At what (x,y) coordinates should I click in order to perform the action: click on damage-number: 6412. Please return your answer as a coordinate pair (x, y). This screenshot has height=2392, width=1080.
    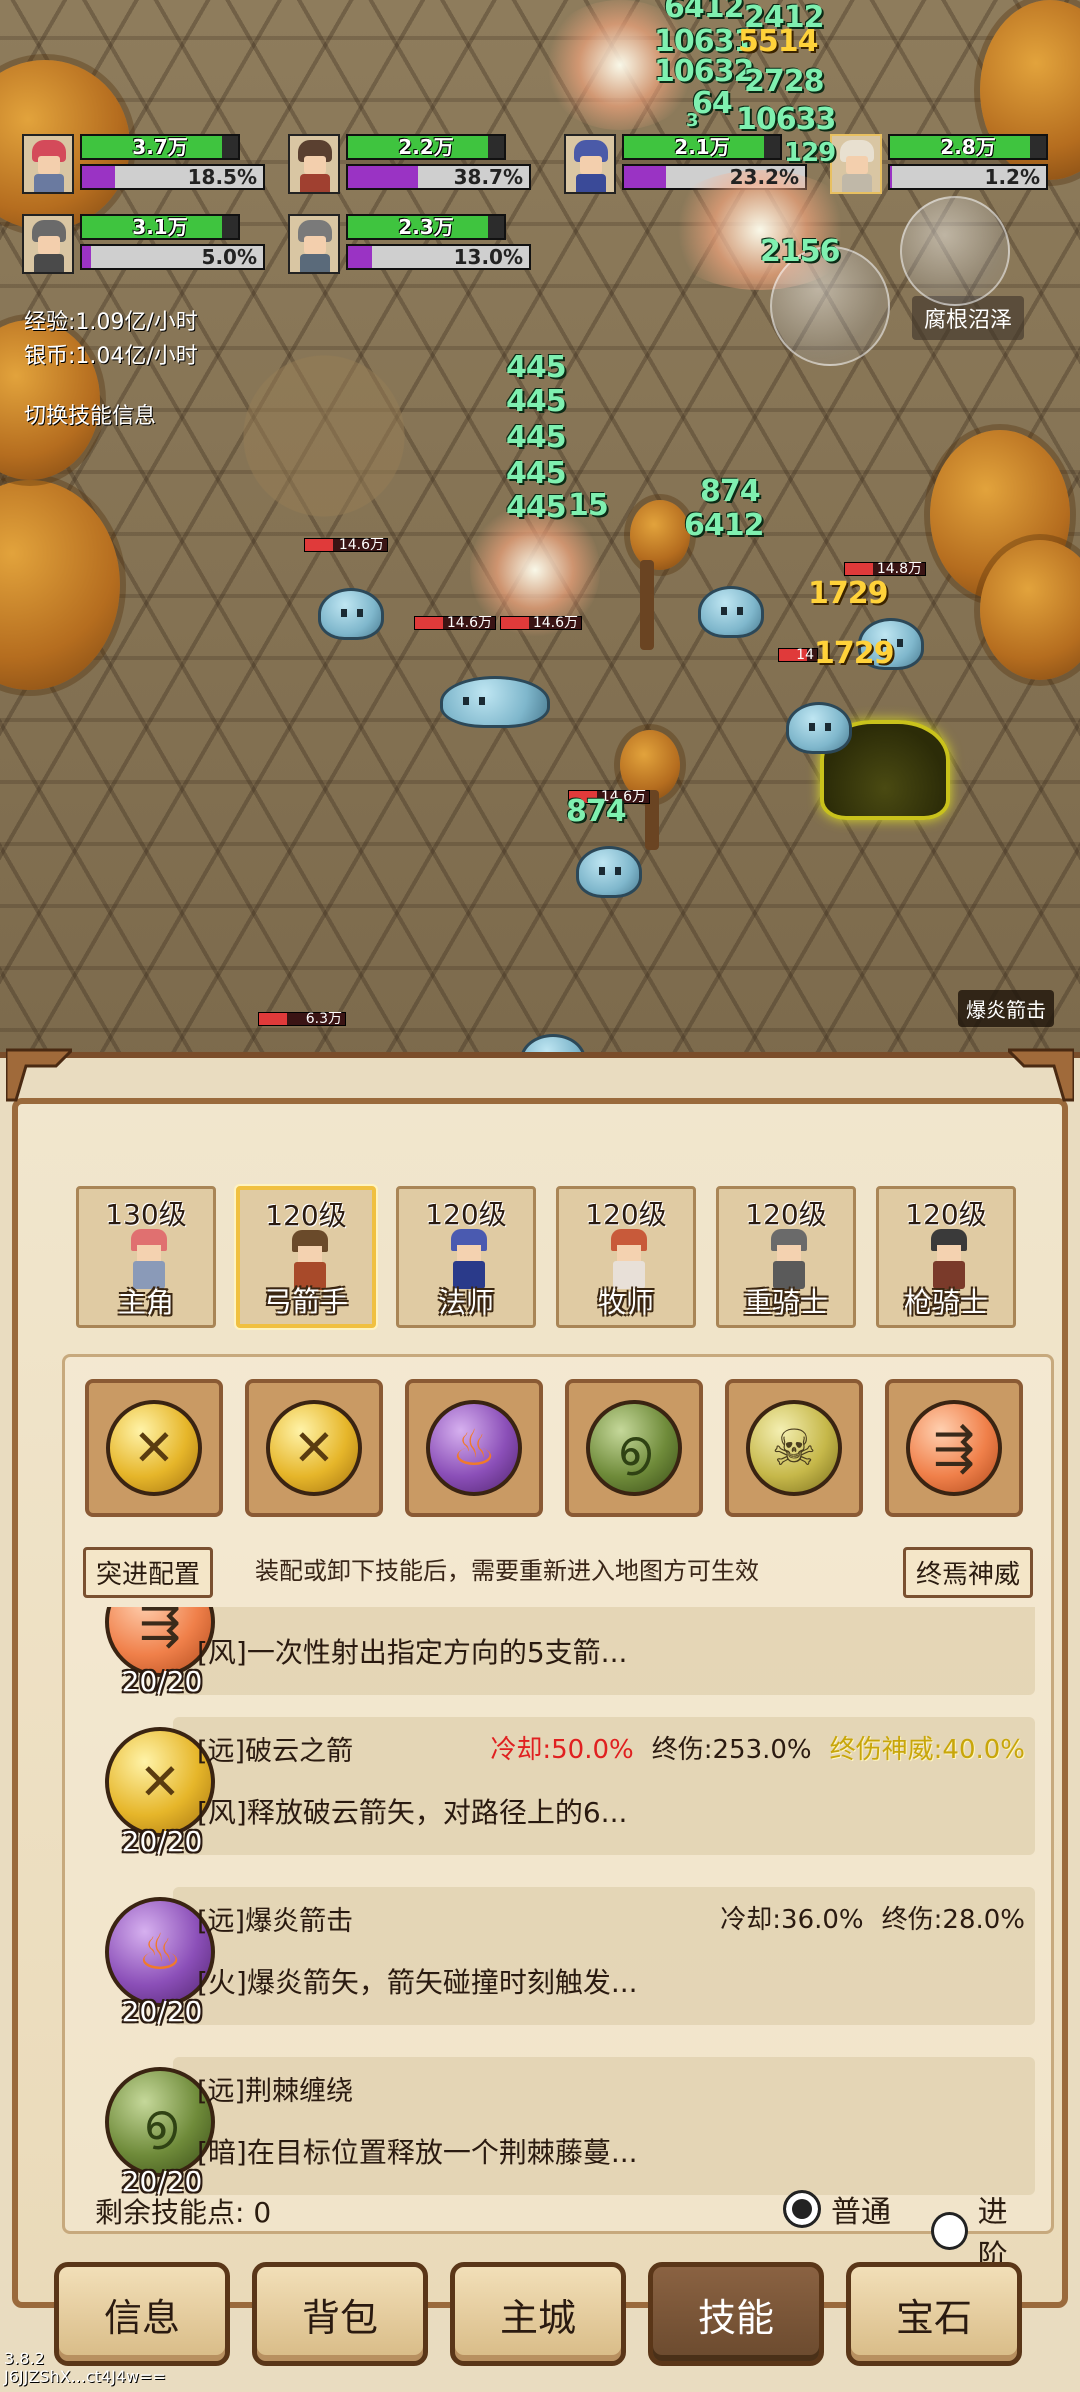
    Looking at the image, I should click on (704, 12).